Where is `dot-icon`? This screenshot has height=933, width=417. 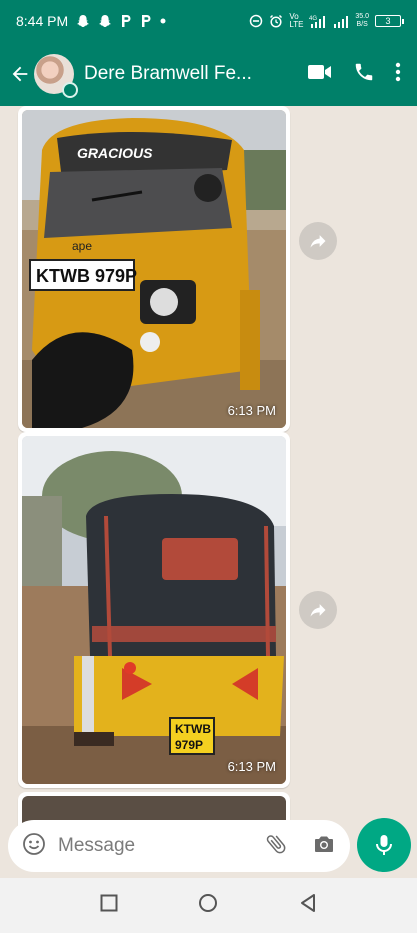 dot-icon is located at coordinates (163, 21).